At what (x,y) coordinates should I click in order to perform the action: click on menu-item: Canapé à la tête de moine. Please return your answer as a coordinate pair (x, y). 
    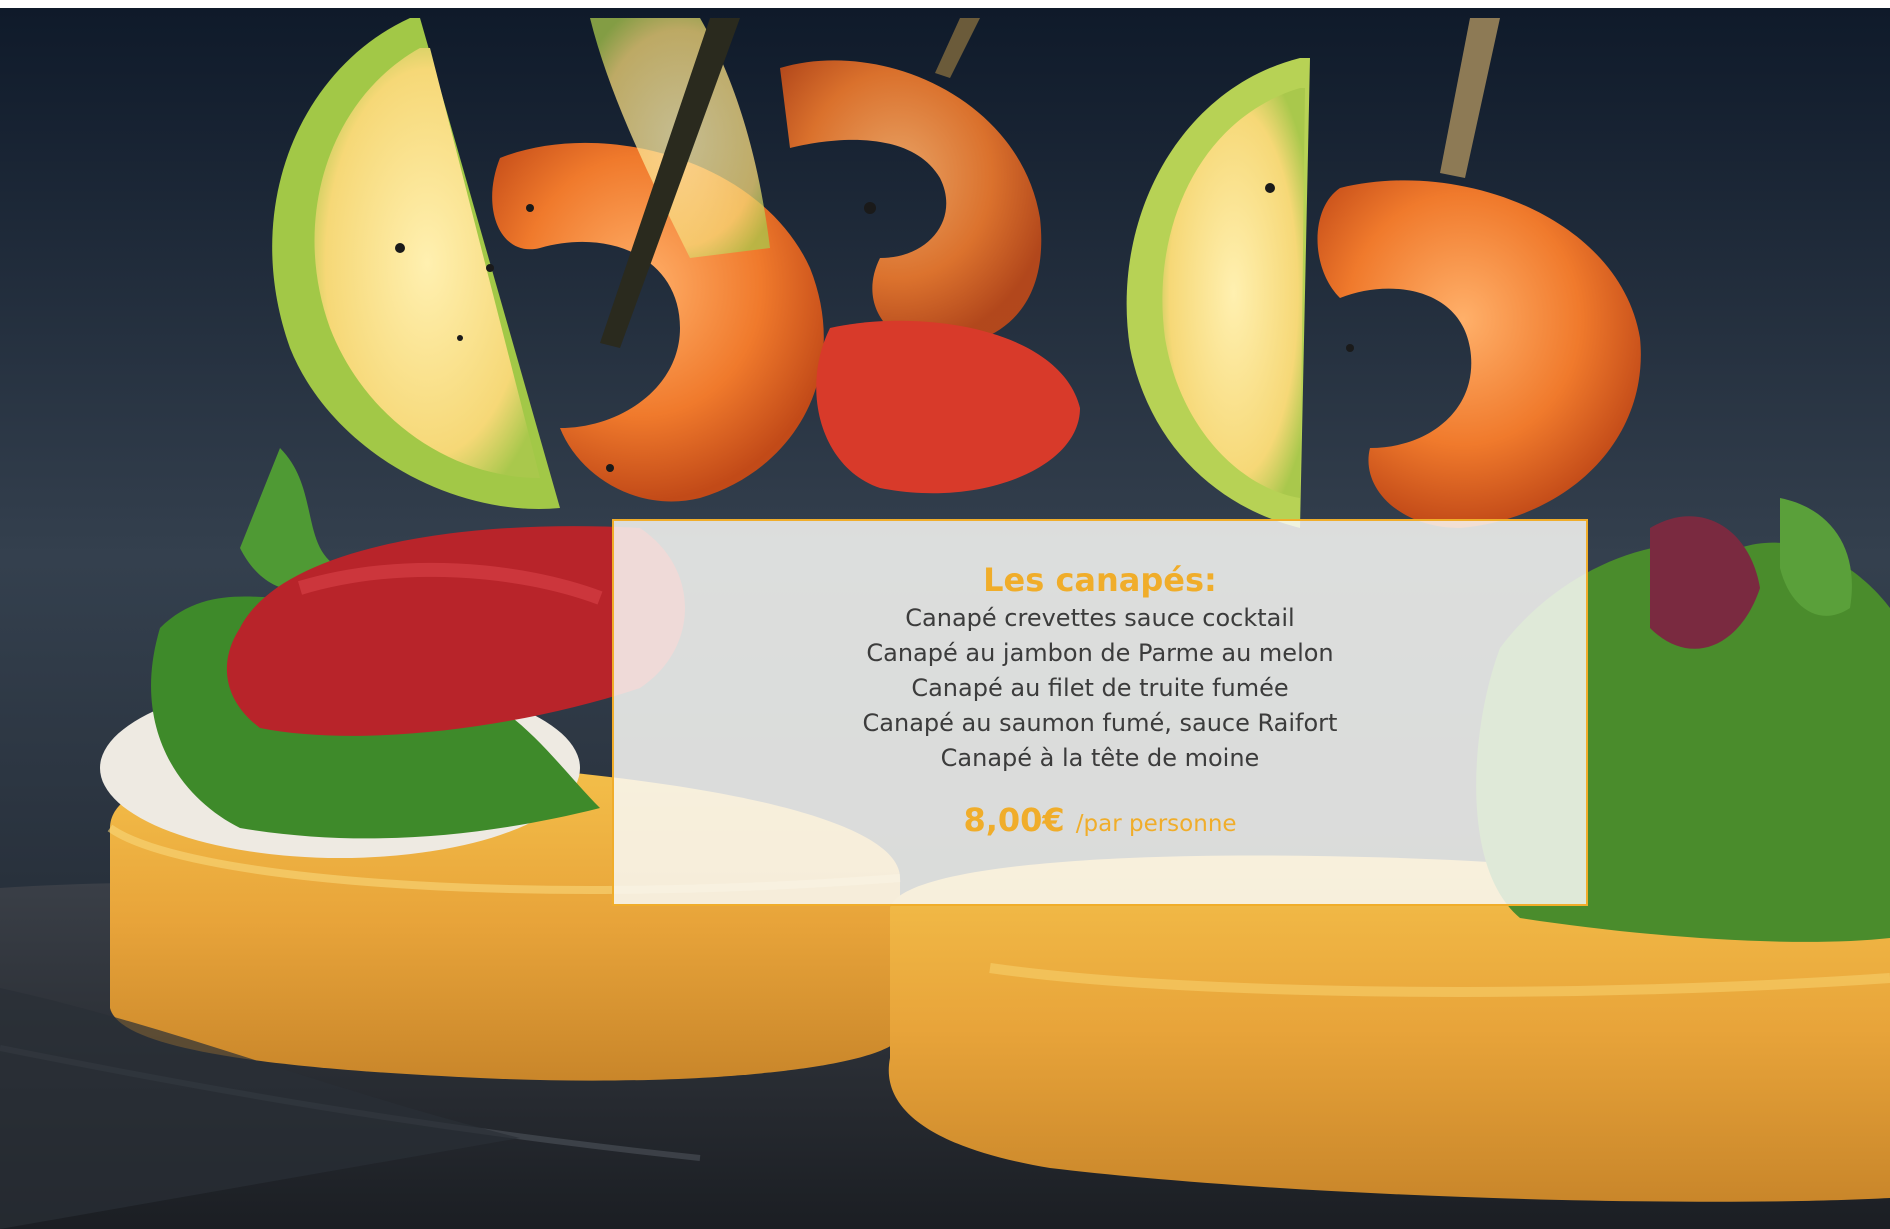
    Looking at the image, I should click on (1100, 758).